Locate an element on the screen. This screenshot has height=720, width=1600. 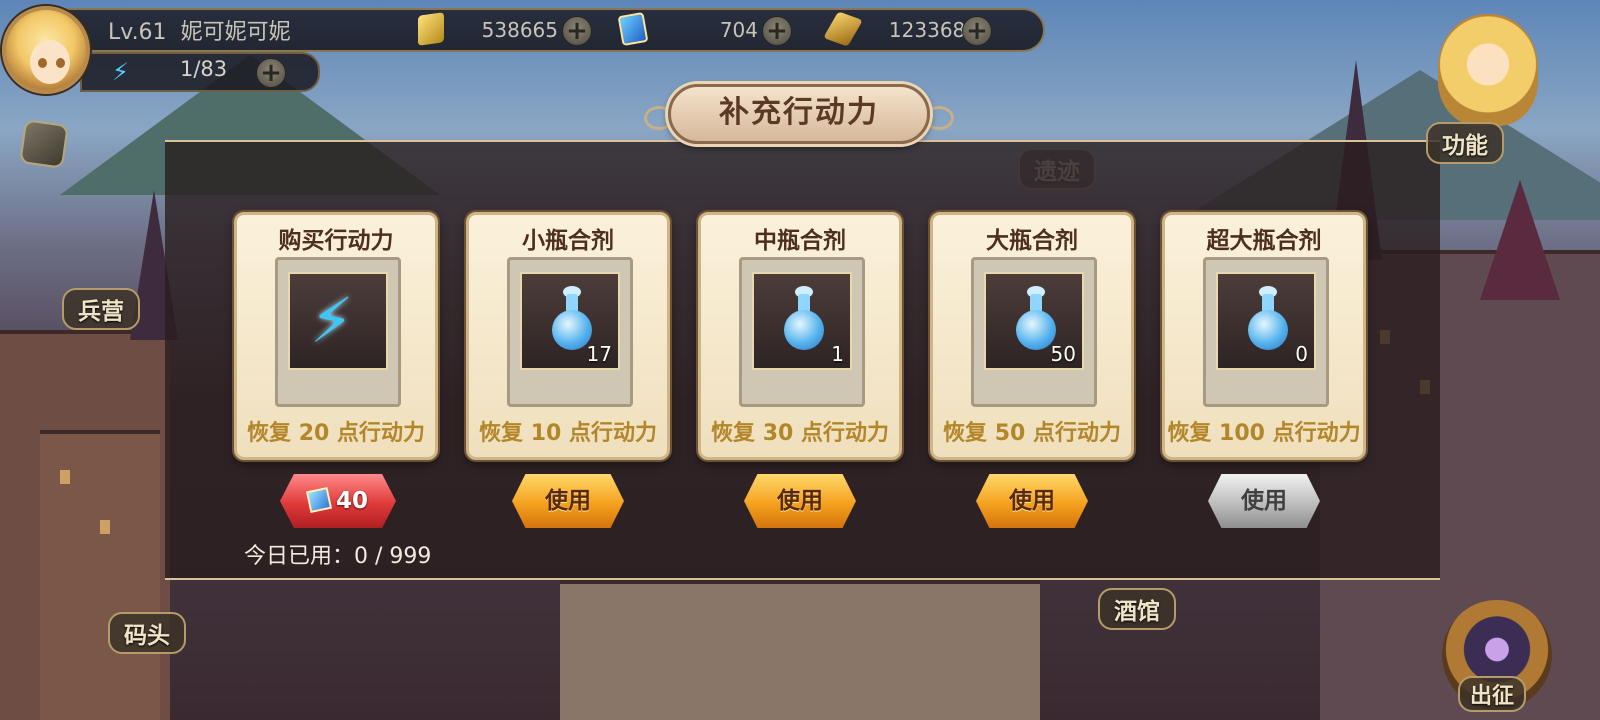
diamond-icon is located at coordinates (319, 500).